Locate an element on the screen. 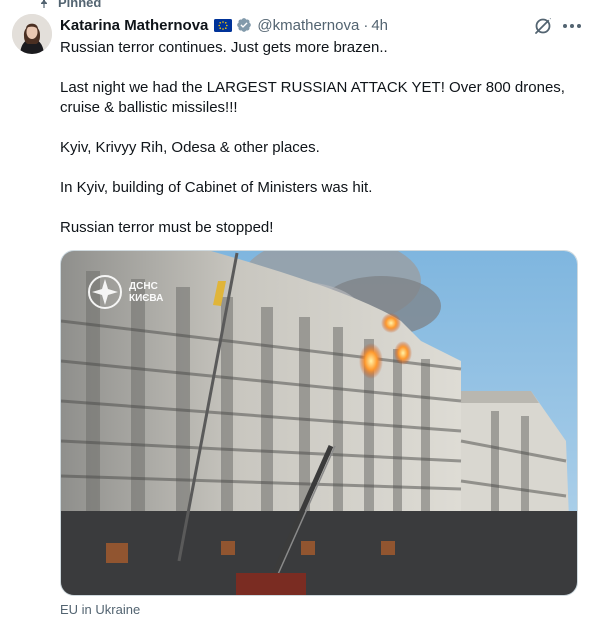 This screenshot has height=619, width=602. post-paragraph: Russian terror must be stopped! is located at coordinates (167, 227).